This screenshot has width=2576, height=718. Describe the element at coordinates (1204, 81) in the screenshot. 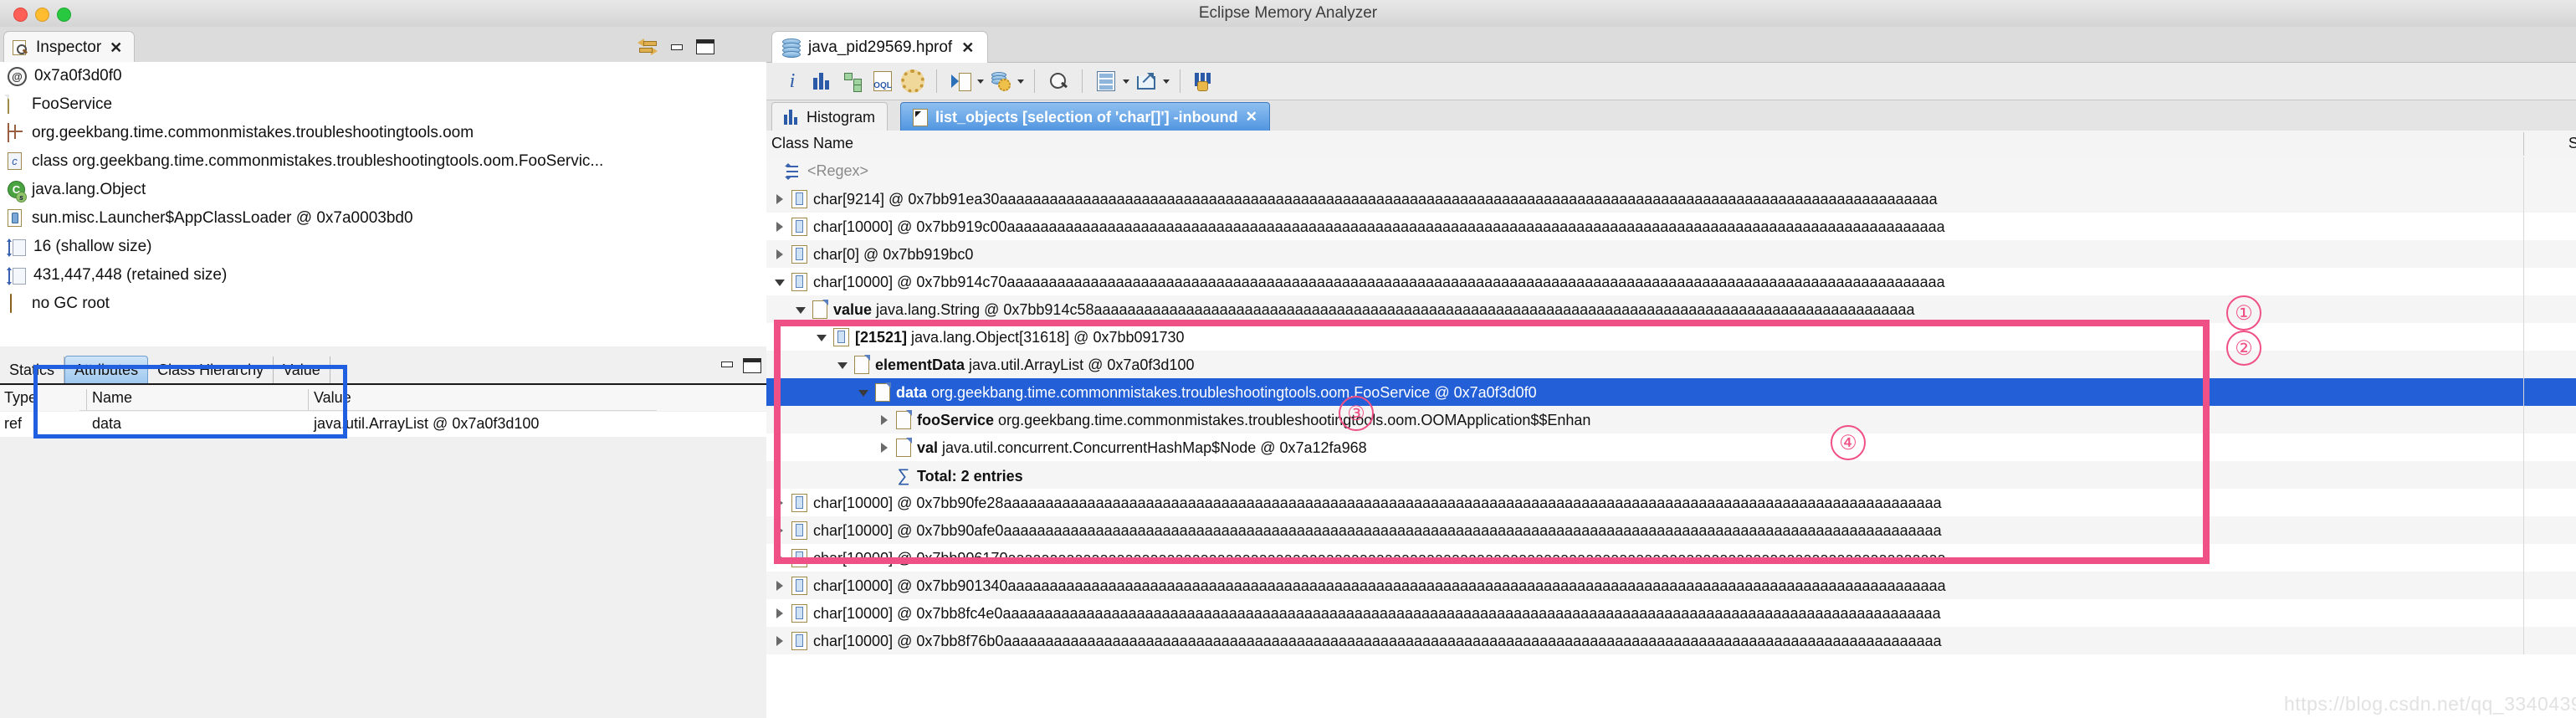

I see `group-by-icon` at that location.